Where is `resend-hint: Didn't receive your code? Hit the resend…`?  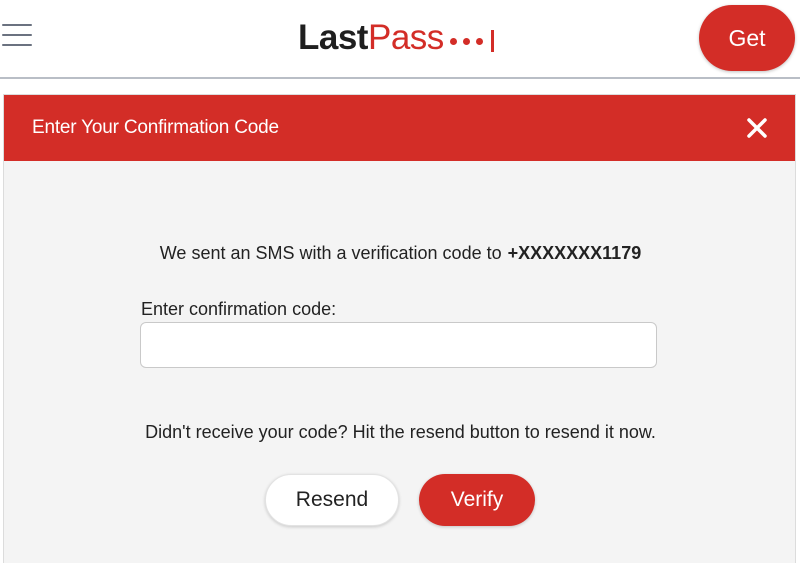 resend-hint: Didn't receive your code? Hit the resend… is located at coordinates (400, 432).